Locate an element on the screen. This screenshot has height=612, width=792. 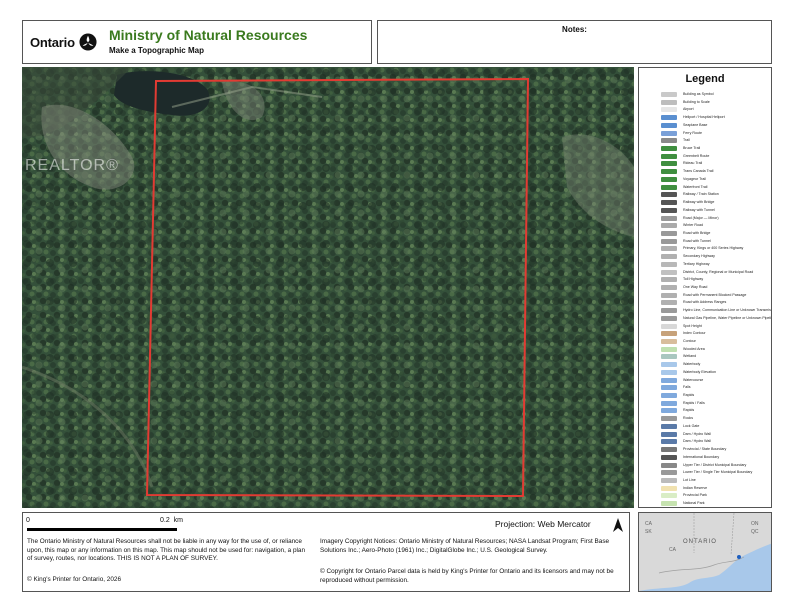
legend-item: Building to Scale is located at coordinates (705, 103).